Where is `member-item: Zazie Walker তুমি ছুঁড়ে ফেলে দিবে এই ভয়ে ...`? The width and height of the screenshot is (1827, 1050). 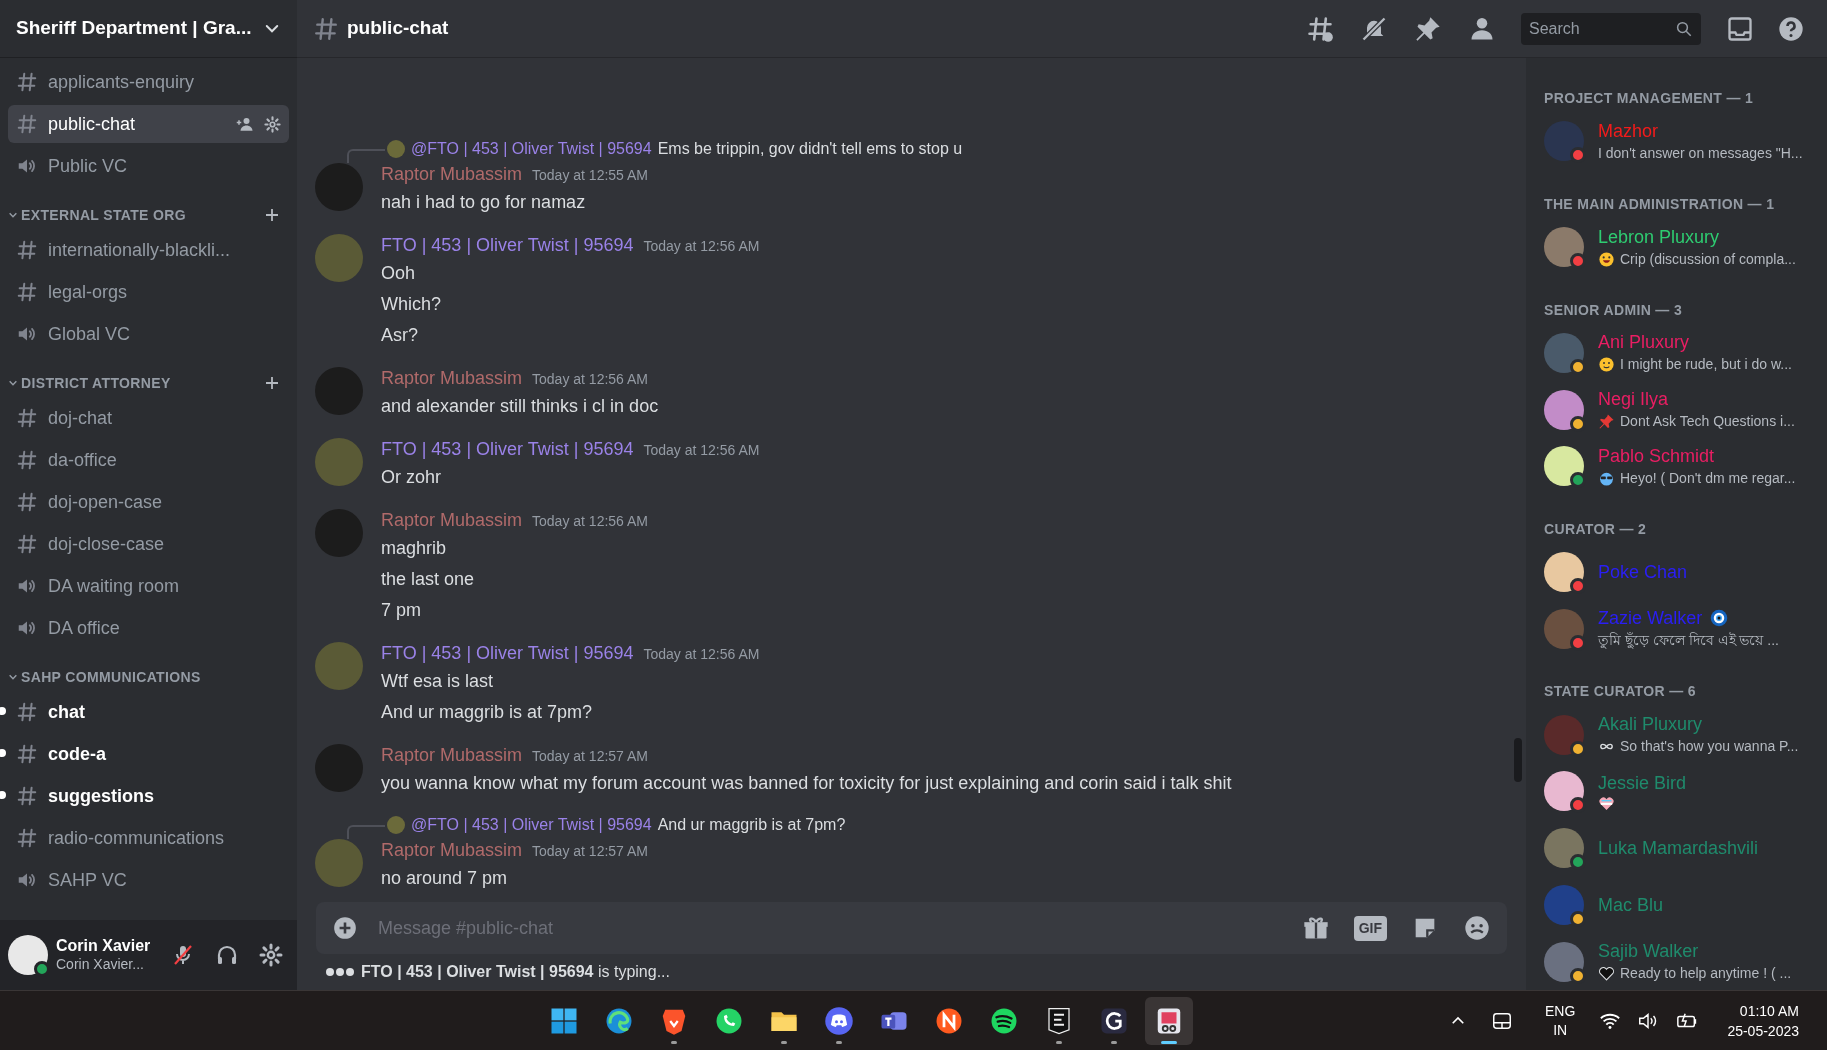
member-item: Zazie Walker তুমি ছুঁড়ে ফেলে দিবে এই ভয়ে ... is located at coordinates (1681, 629).